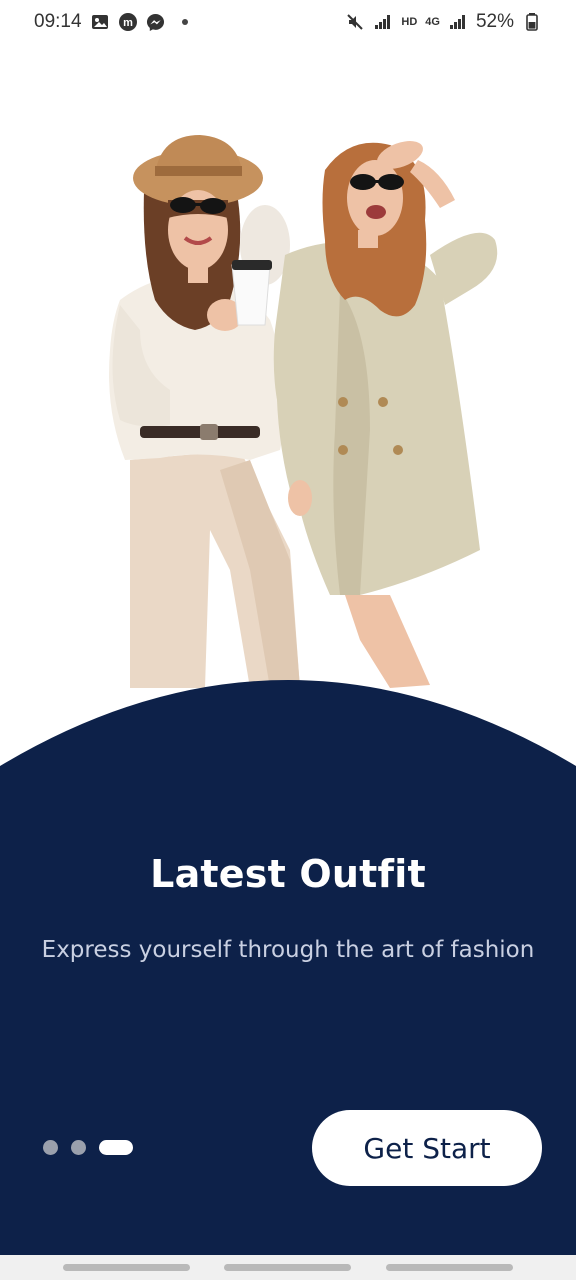 Image resolution: width=576 pixels, height=1280 pixels. Describe the element at coordinates (88, 1147) in the screenshot. I see `page-indicator` at that location.